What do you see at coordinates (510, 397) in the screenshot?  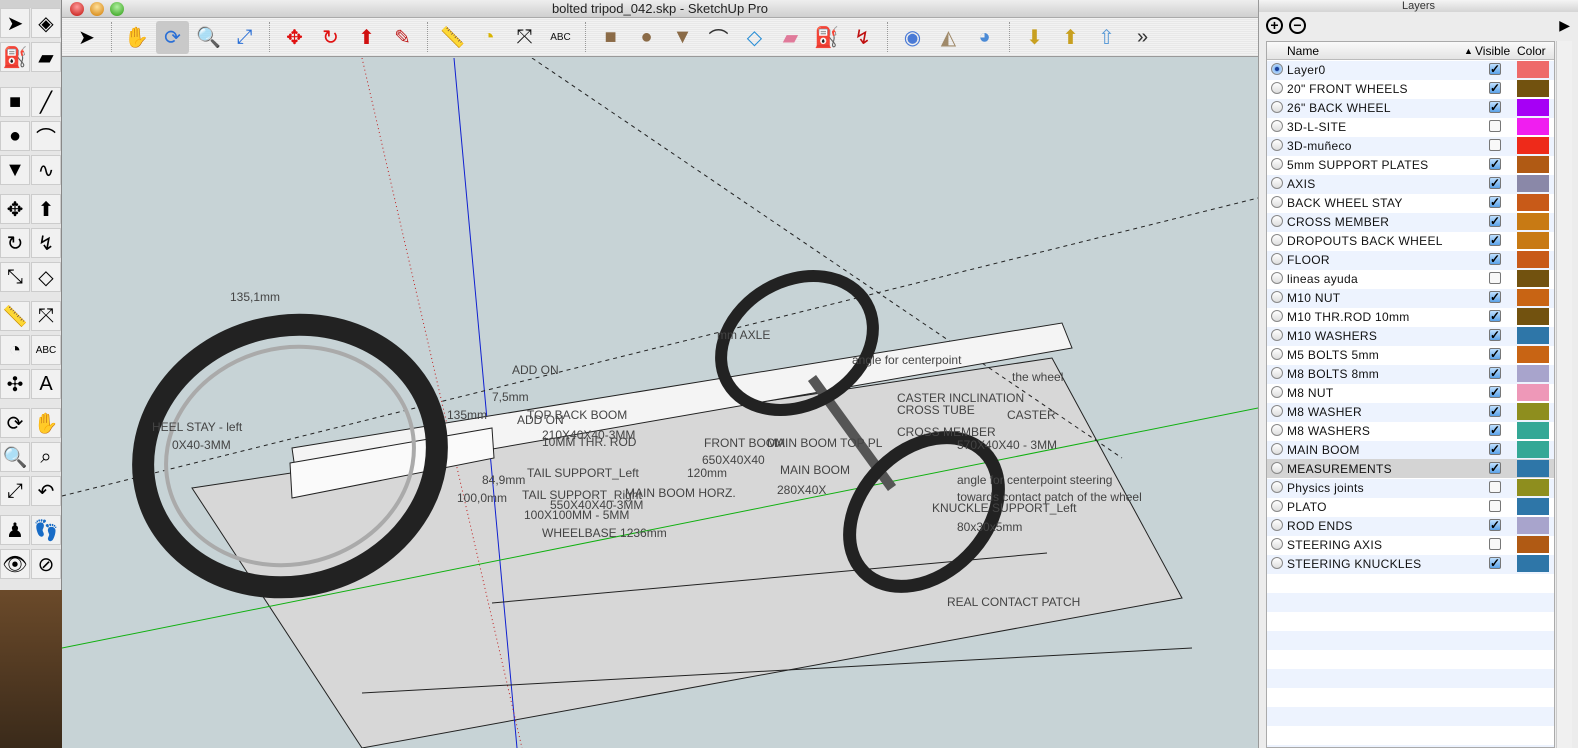 I see `dimension-label: 7,5mm` at bounding box center [510, 397].